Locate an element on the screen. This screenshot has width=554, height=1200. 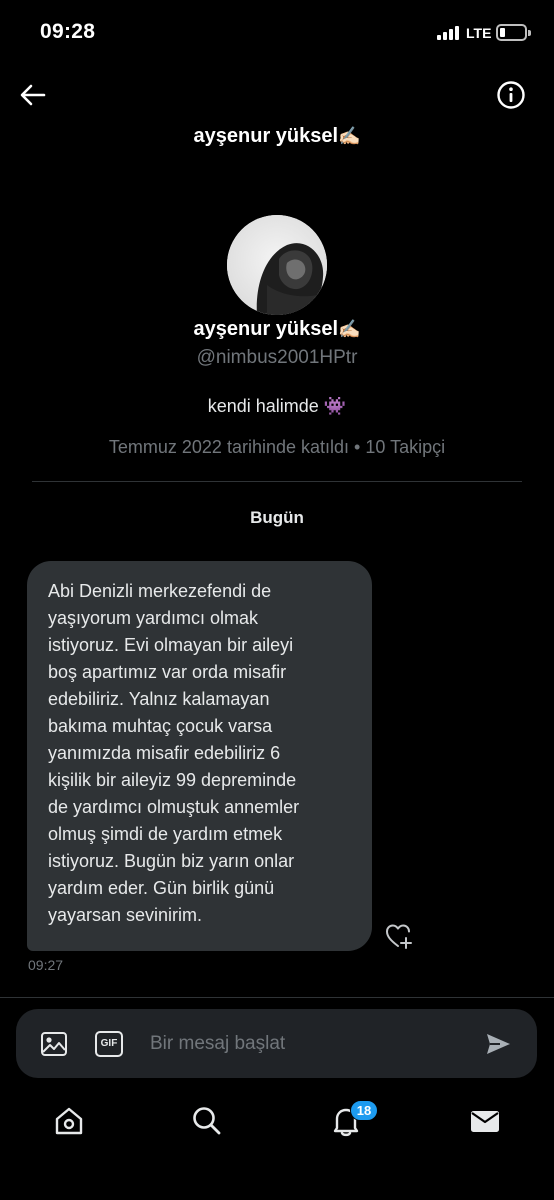
status-time: 09:28 is located at coordinates (68, 31).